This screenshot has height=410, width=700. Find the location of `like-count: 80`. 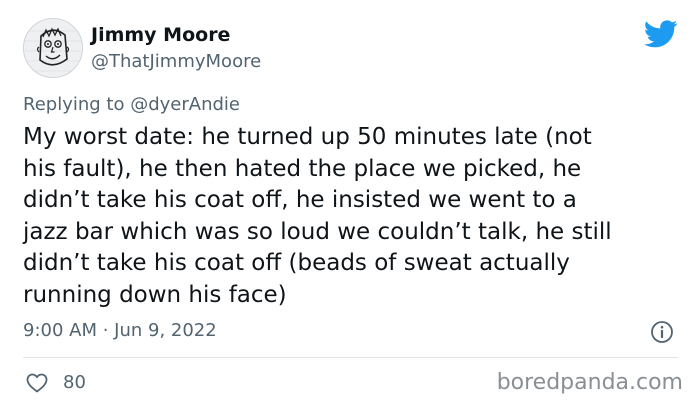

like-count: 80 is located at coordinates (74, 382).